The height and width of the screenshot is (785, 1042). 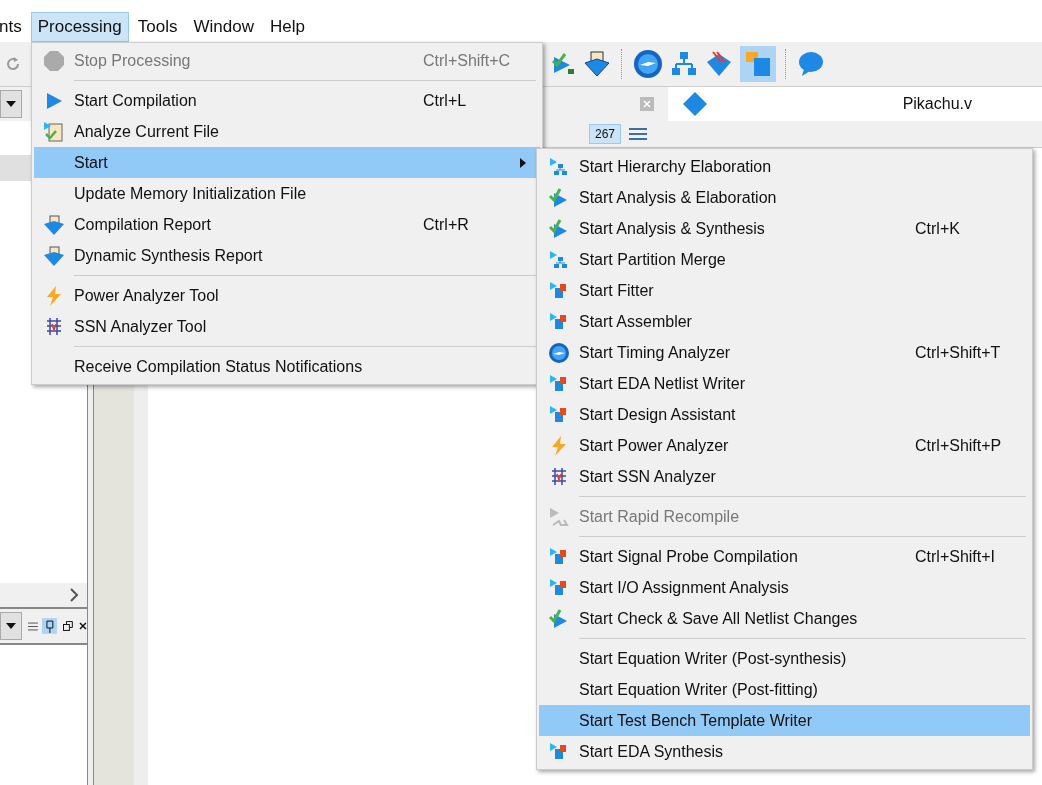 What do you see at coordinates (287, 366) in the screenshot?
I see `menu-item: Receive Compilation Status Notifications` at bounding box center [287, 366].